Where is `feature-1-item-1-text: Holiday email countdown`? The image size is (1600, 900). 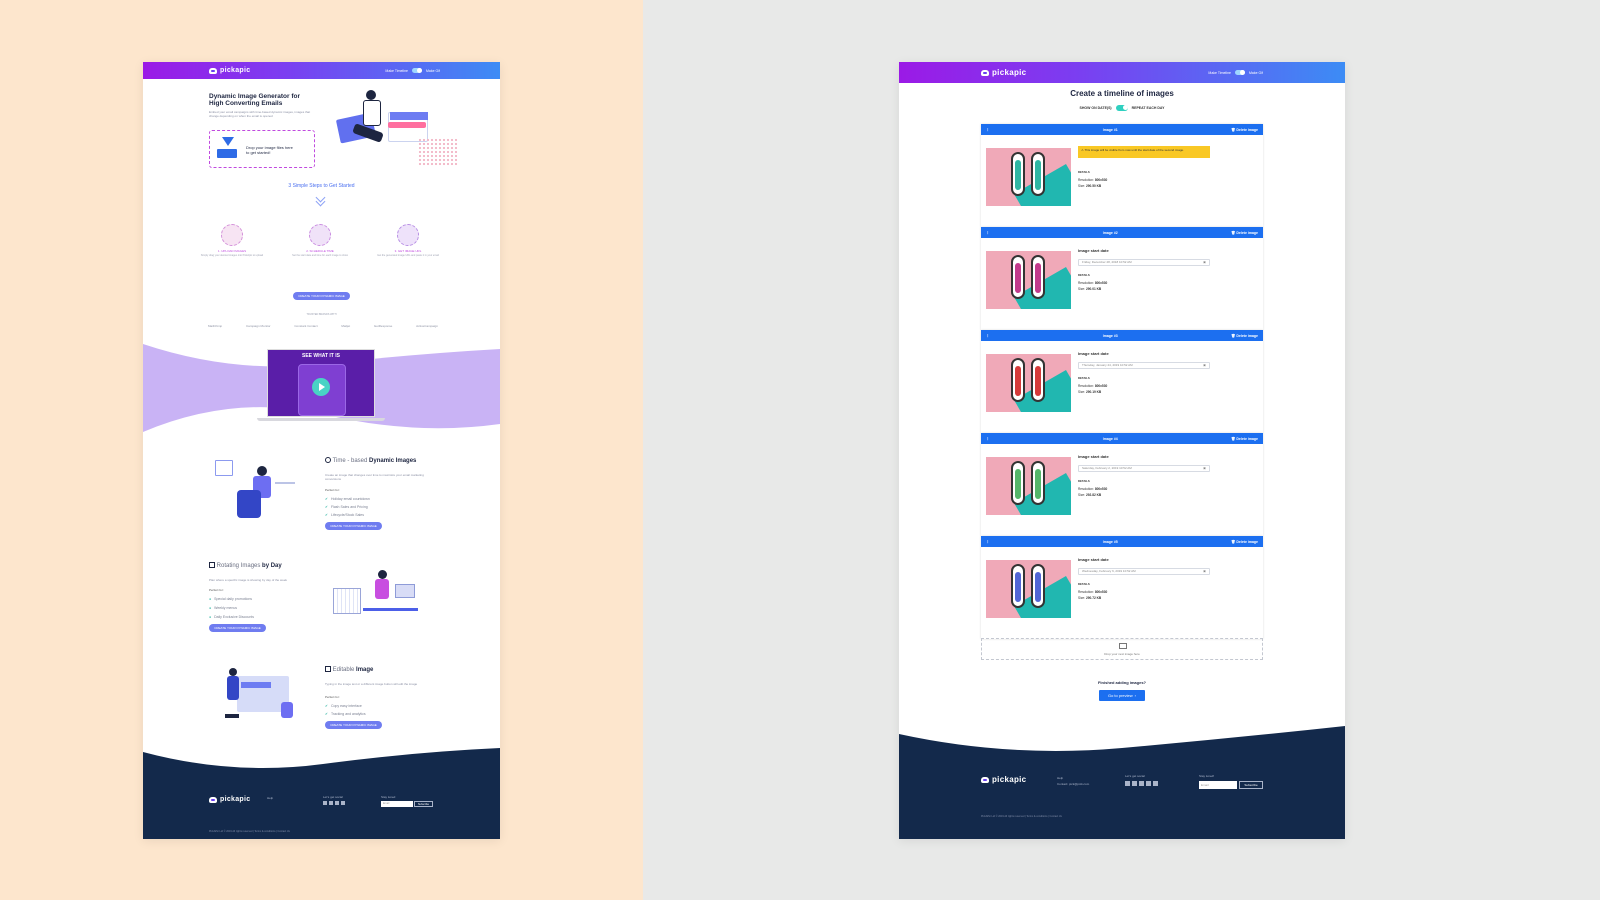 feature-1-item-1-text: Holiday email countdown is located at coordinates (350, 499).